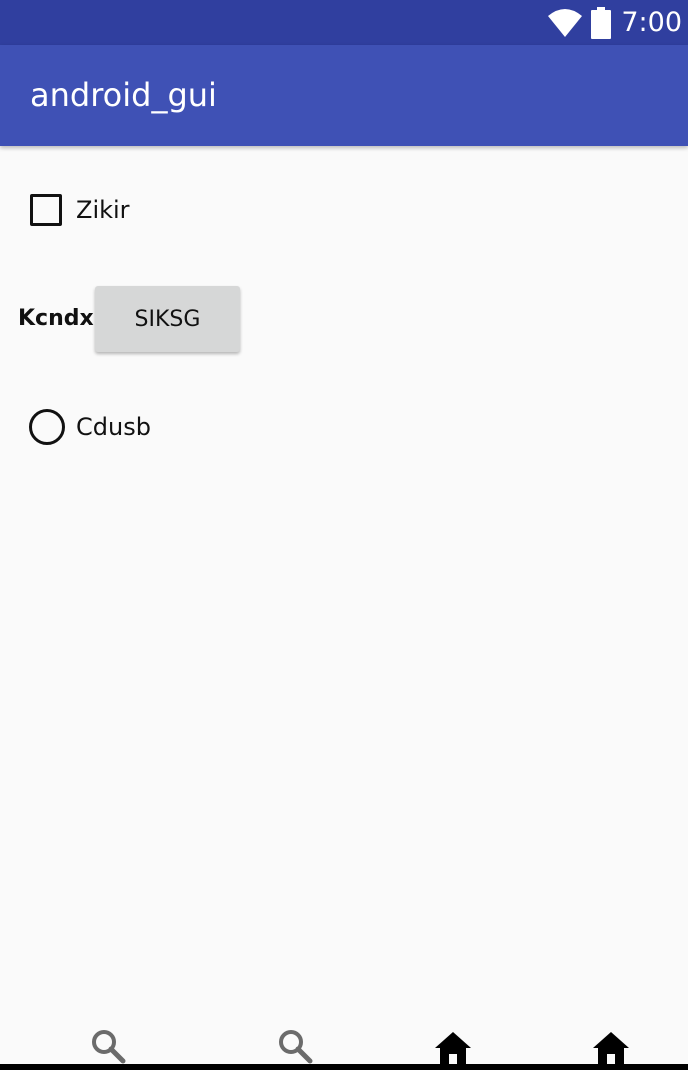 Image resolution: width=688 pixels, height=1070 pixels. What do you see at coordinates (601, 22) in the screenshot?
I see `battery-icon` at bounding box center [601, 22].